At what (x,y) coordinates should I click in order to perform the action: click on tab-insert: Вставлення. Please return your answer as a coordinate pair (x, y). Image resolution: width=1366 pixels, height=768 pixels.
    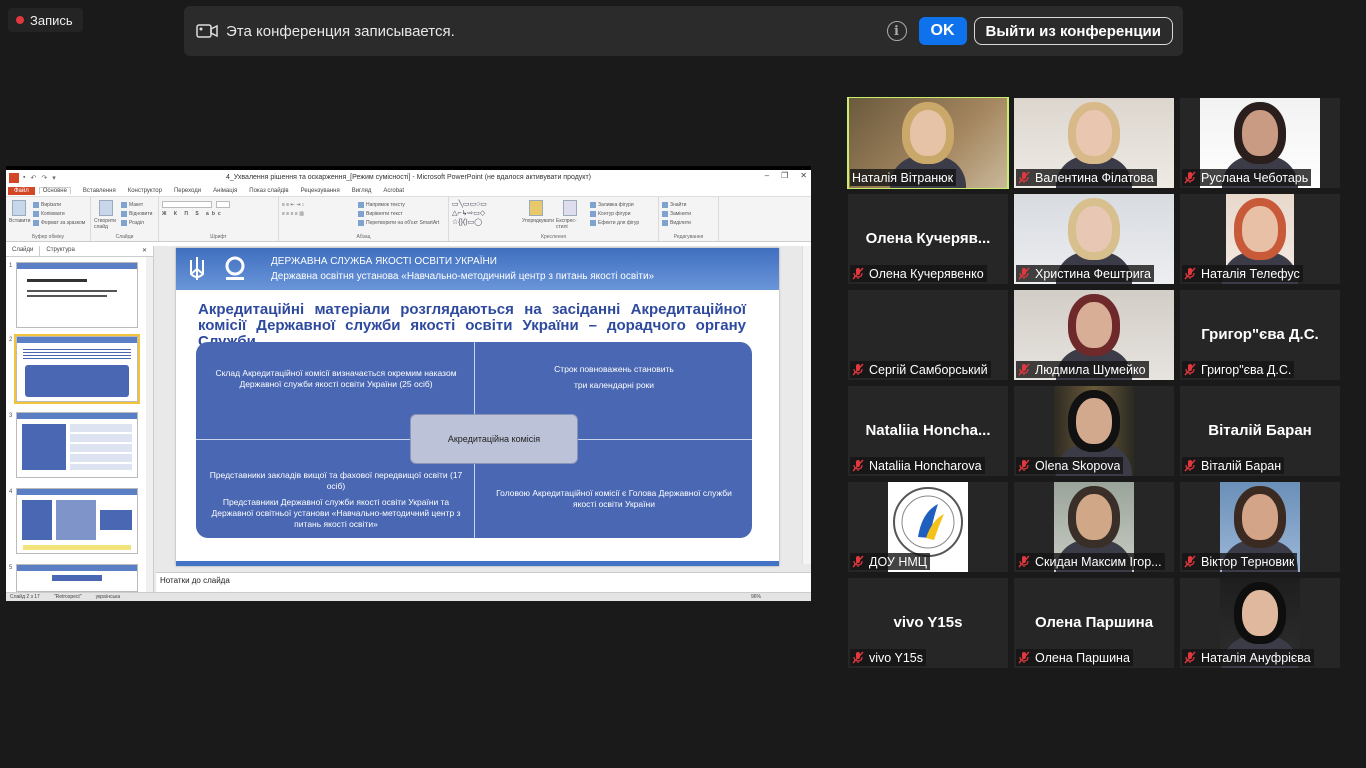
    Looking at the image, I should click on (99, 191).